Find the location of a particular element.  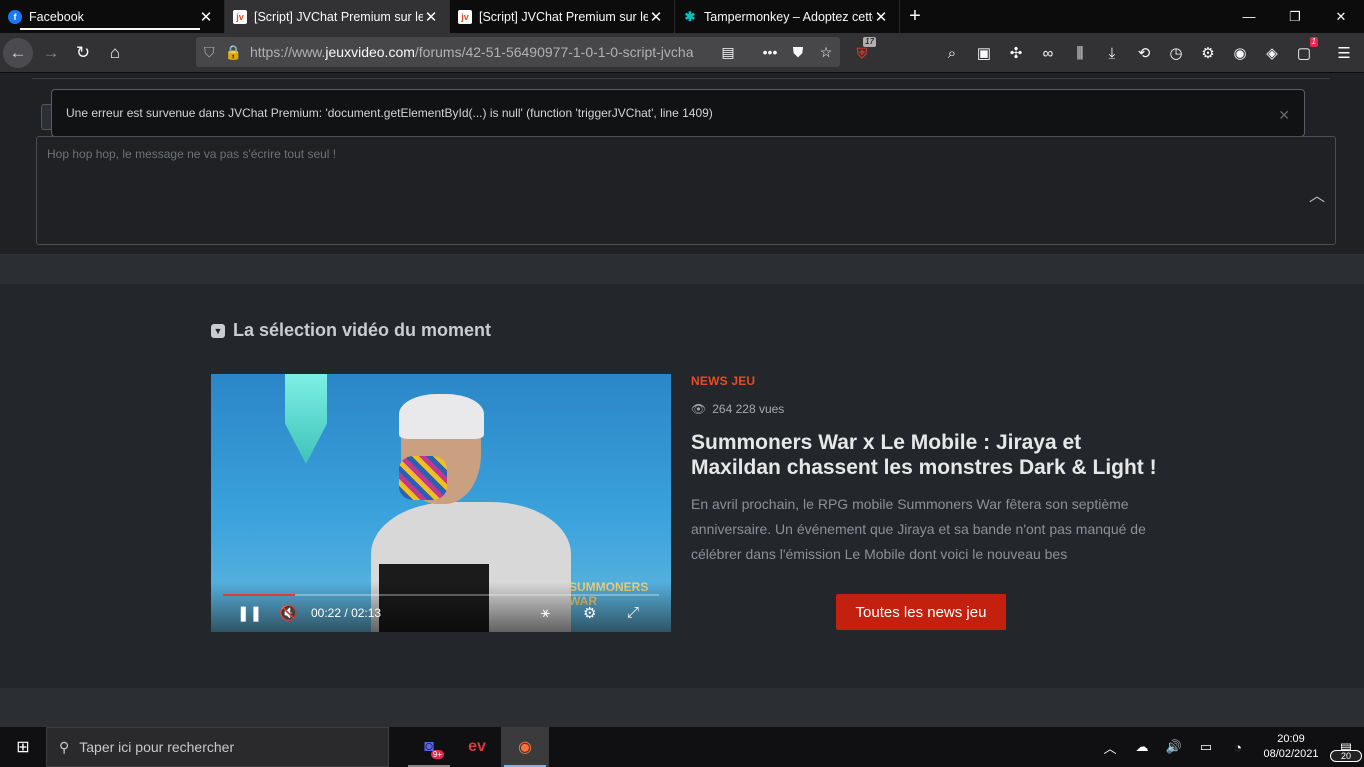

video-progress-fill is located at coordinates (259, 595).